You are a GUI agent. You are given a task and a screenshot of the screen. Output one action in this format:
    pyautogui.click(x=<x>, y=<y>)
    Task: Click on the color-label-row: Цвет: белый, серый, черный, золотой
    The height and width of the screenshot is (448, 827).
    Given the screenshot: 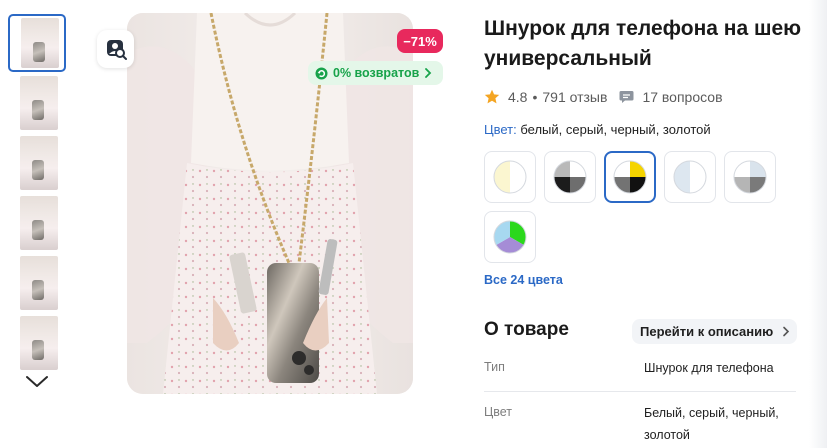 What is the action you would take?
    pyautogui.click(x=597, y=129)
    